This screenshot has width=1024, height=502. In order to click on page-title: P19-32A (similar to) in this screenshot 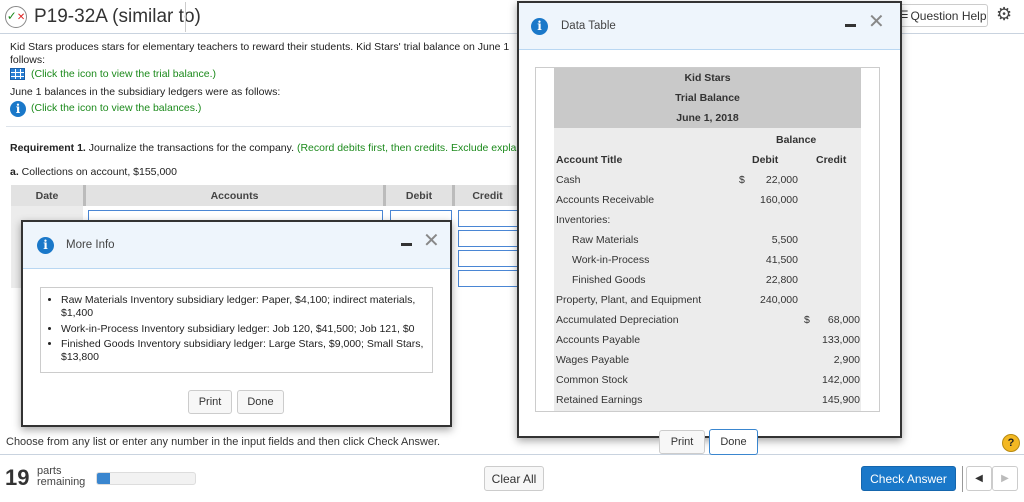, I will do `click(117, 16)`.